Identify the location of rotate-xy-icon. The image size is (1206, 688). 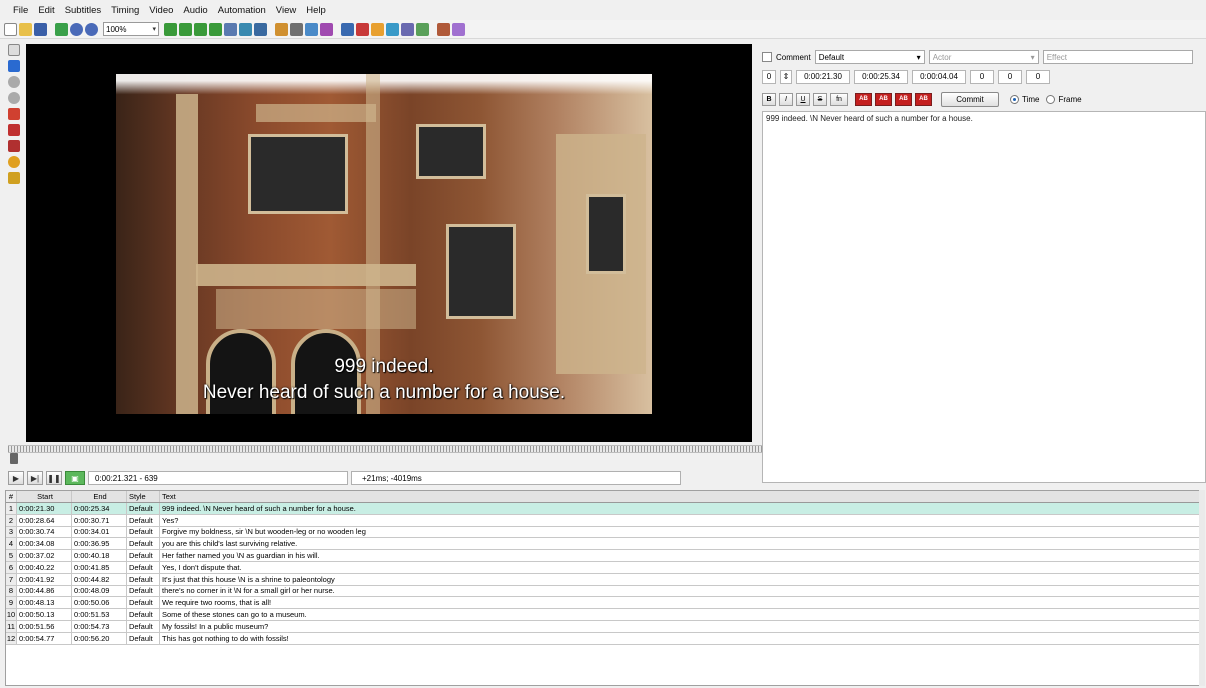
(14, 98).